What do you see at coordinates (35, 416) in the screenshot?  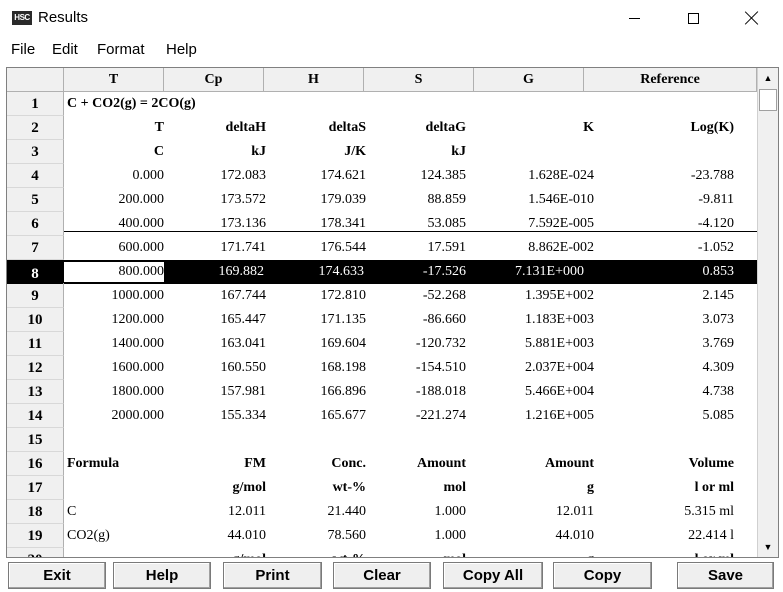 I see `row-header: 14` at bounding box center [35, 416].